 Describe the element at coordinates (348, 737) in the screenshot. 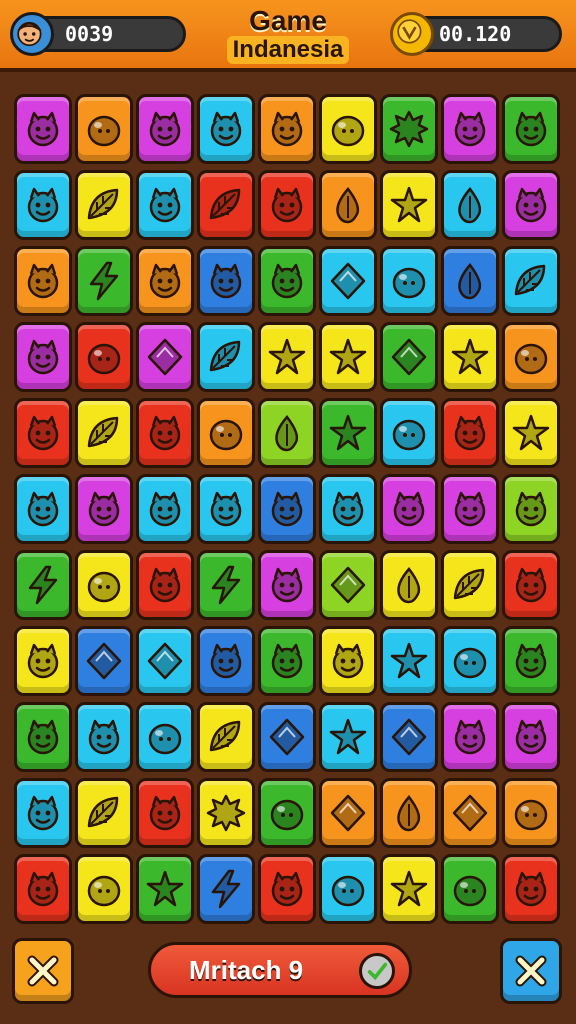

I see `tile-r9-c6` at that location.